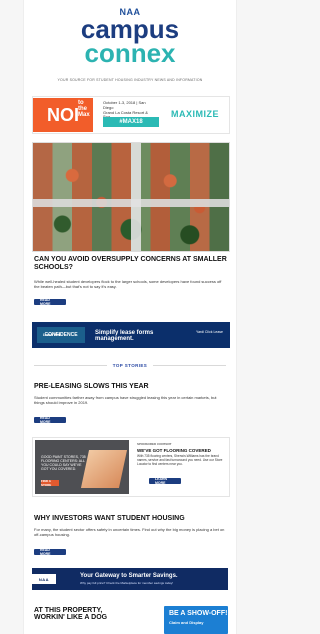  Describe the element at coordinates (70, 365) in the screenshot. I see `divider-line-left` at that location.